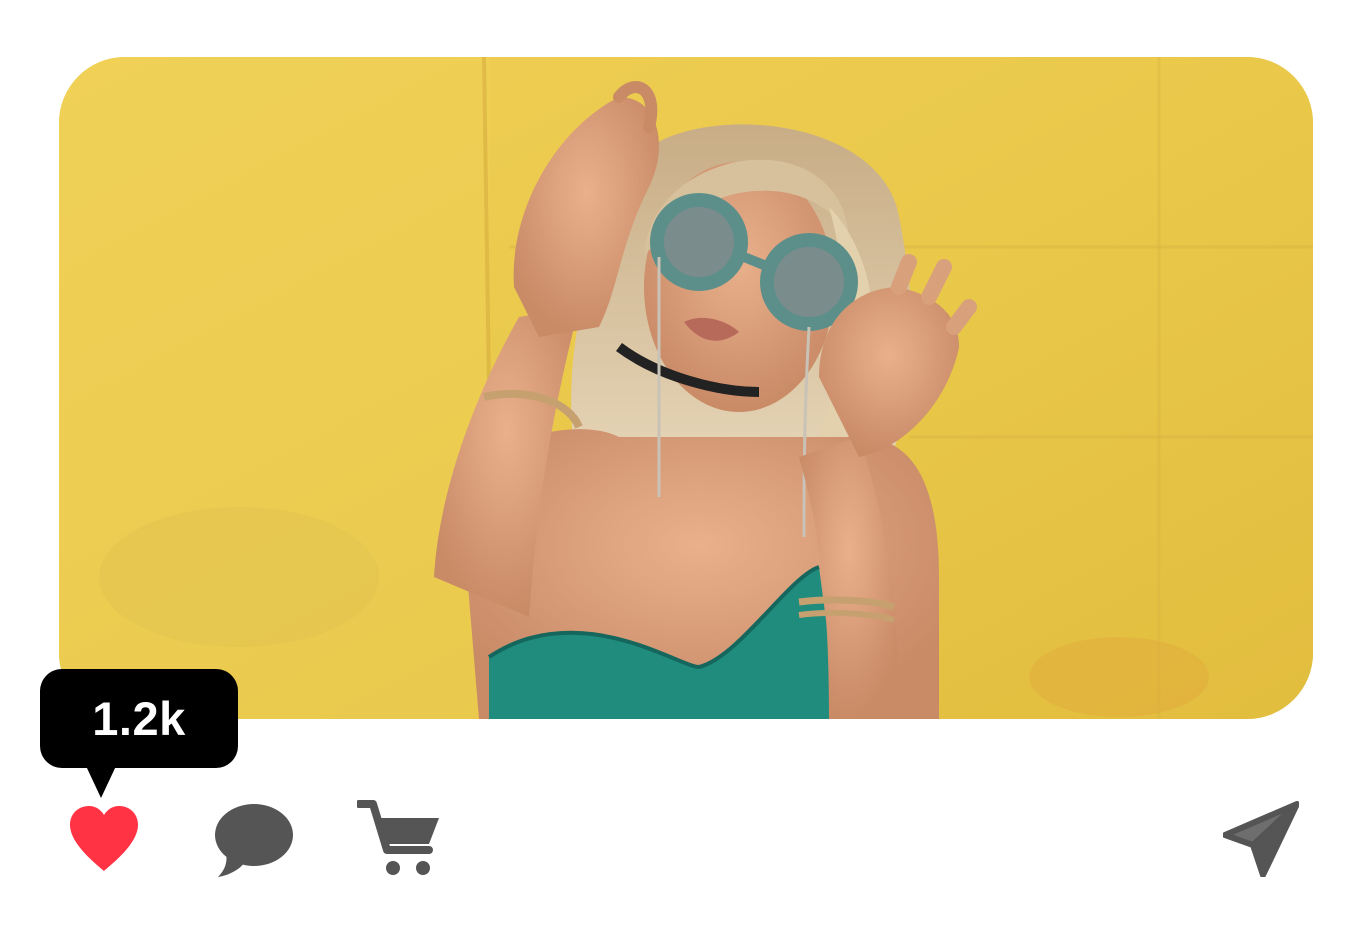  I want to click on heart-icon, so click(104, 838).